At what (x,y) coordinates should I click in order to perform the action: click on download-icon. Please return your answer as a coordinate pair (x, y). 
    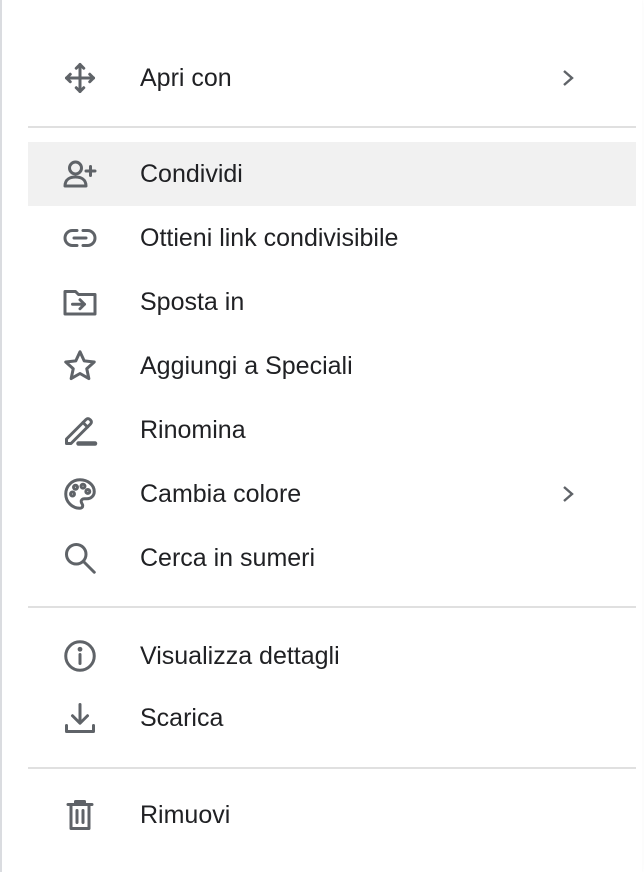
    Looking at the image, I should click on (80, 718).